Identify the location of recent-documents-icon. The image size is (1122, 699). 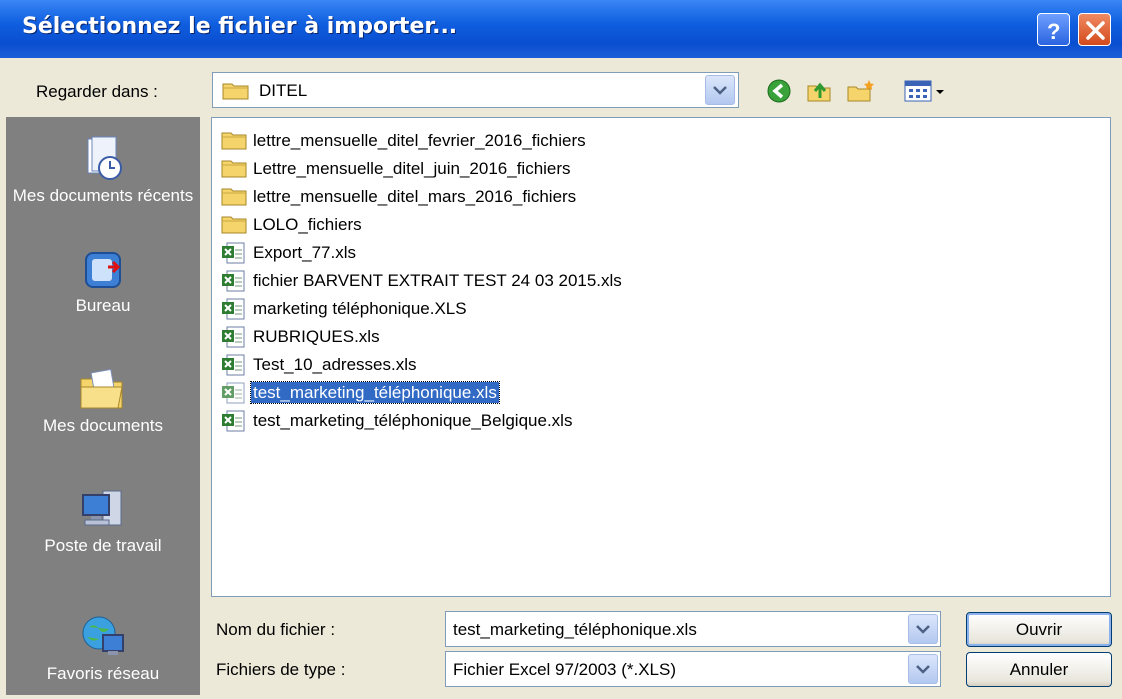
(104, 158).